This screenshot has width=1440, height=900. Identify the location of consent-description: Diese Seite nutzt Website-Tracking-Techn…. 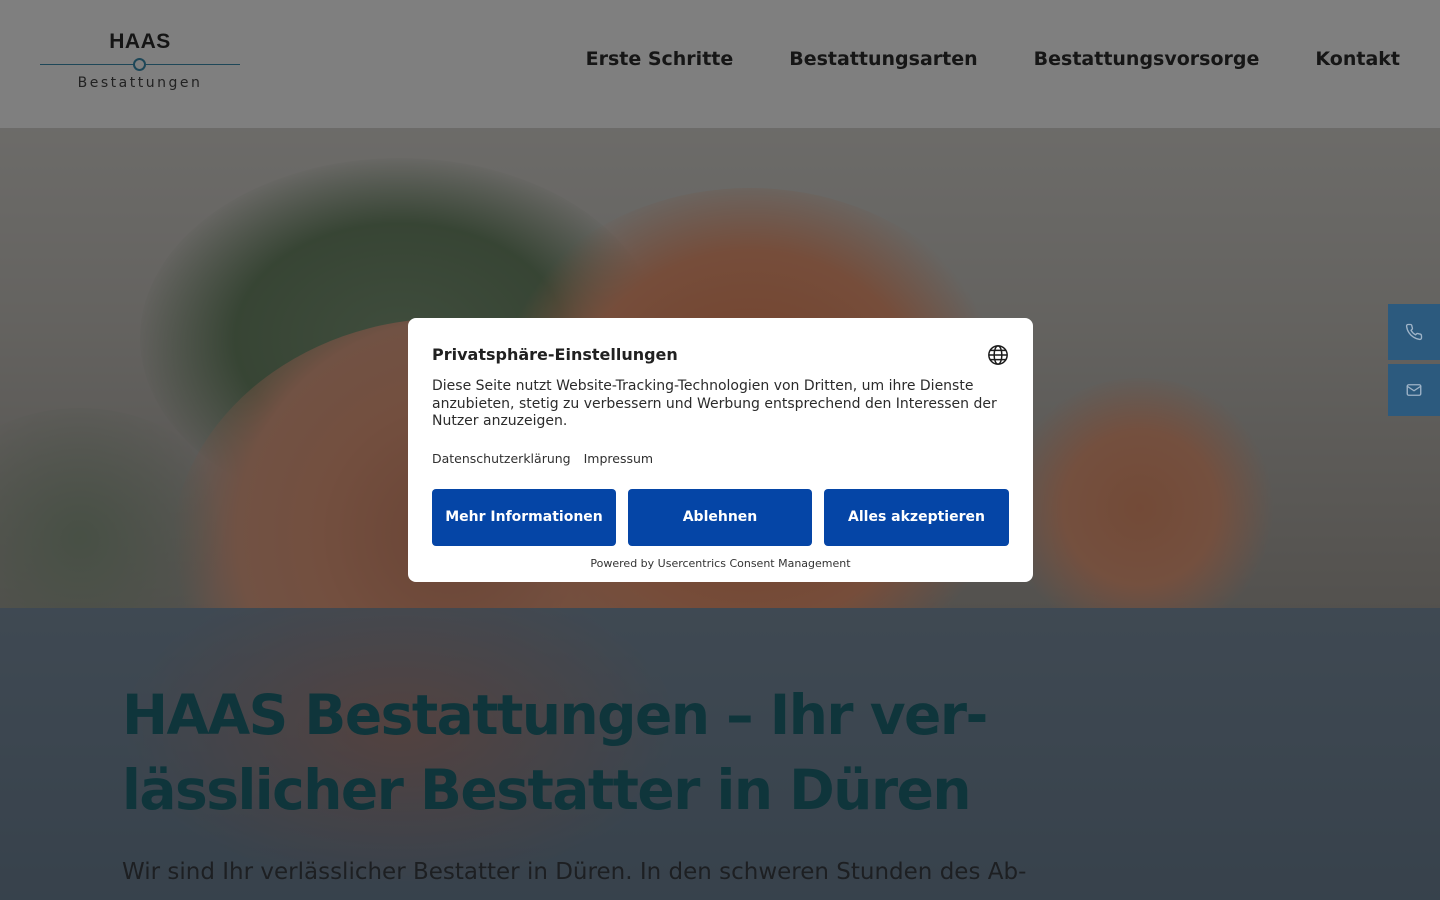
(714, 403).